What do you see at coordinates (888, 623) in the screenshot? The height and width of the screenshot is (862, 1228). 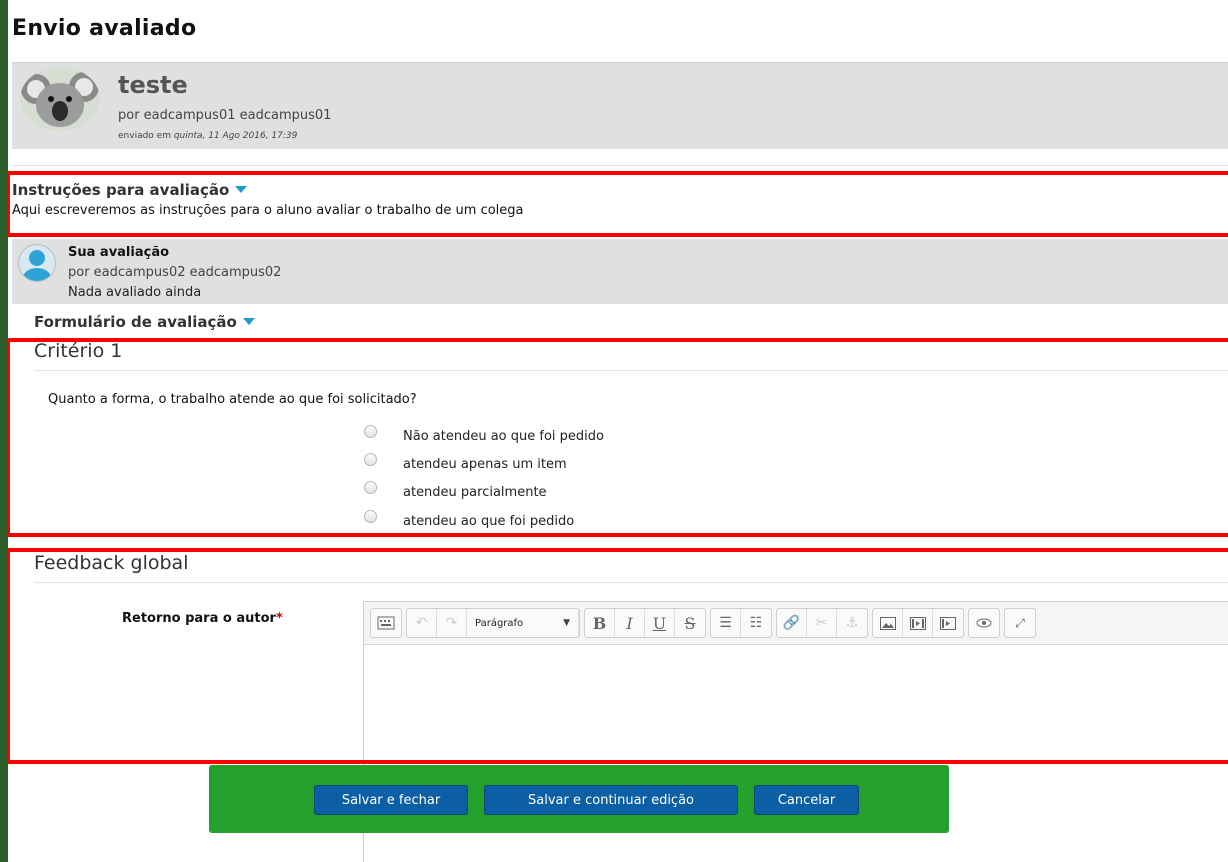 I see `image-icon` at bounding box center [888, 623].